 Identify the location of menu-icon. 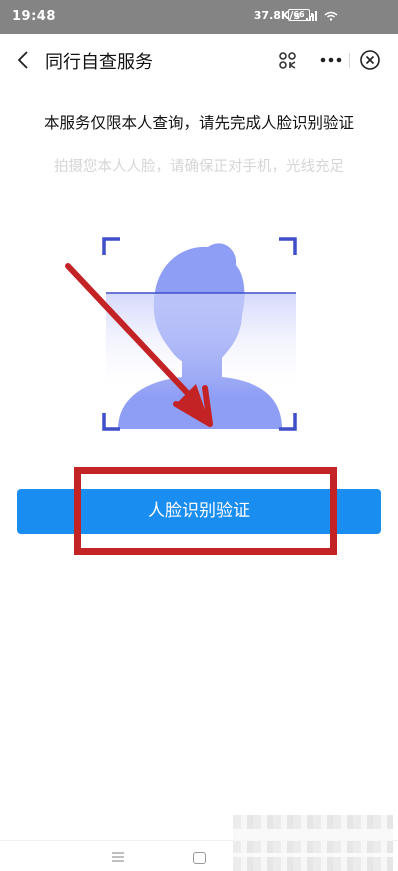
(118, 857).